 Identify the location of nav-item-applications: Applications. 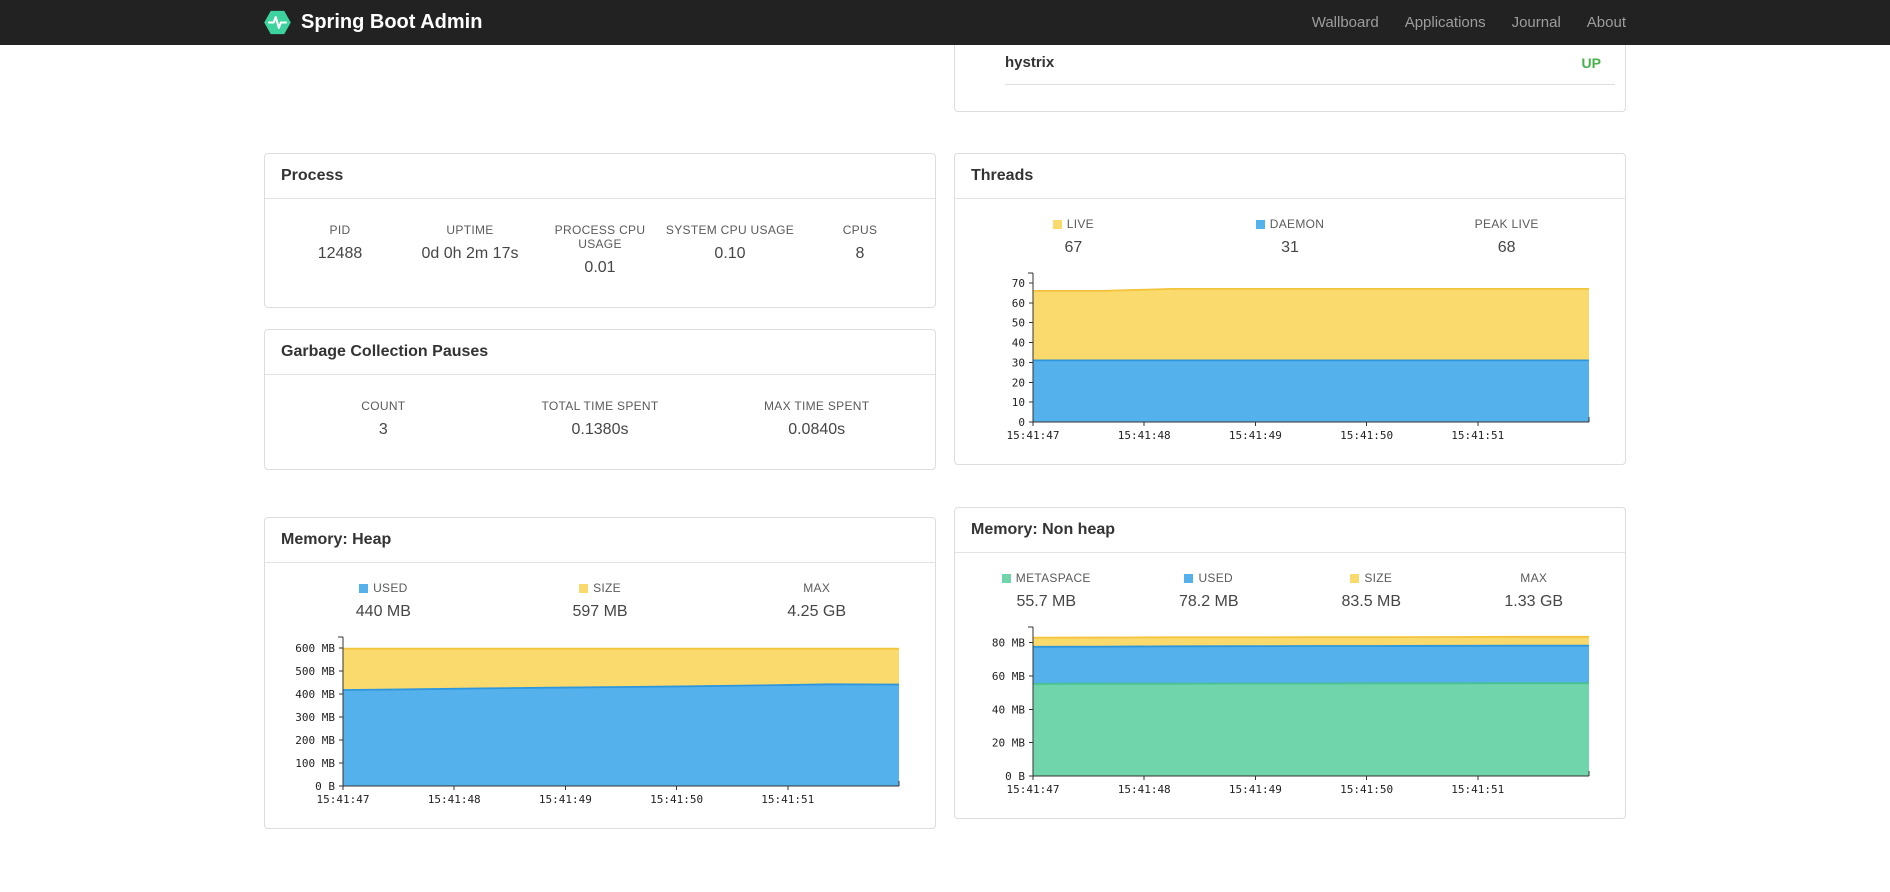
(1445, 22).